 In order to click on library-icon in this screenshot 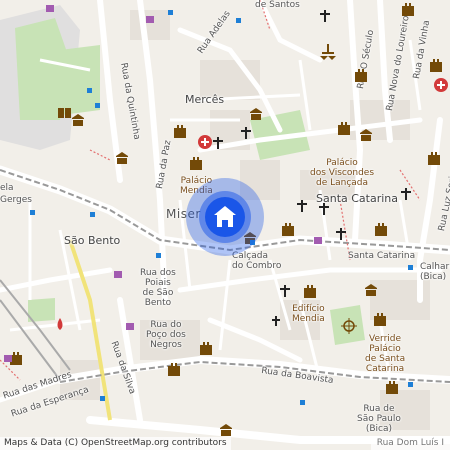, I will do `click(64, 113)`.